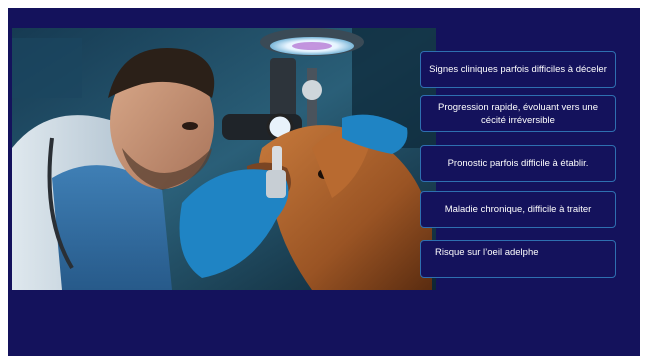  I want to click on bullet-text-5: Risque sur l’oeil adelphe, so click(487, 252).